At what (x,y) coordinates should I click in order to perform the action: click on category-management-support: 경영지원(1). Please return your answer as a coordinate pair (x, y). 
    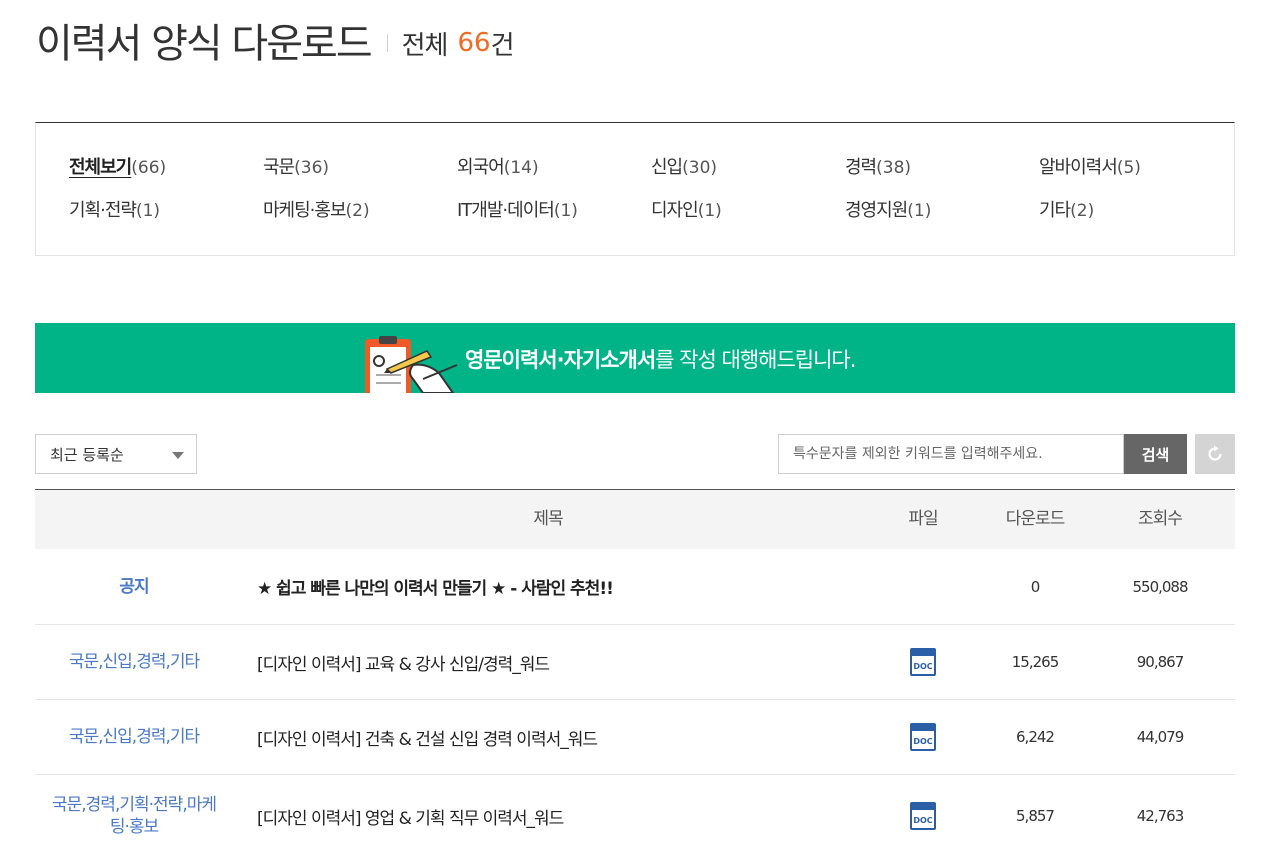
    Looking at the image, I should click on (942, 208).